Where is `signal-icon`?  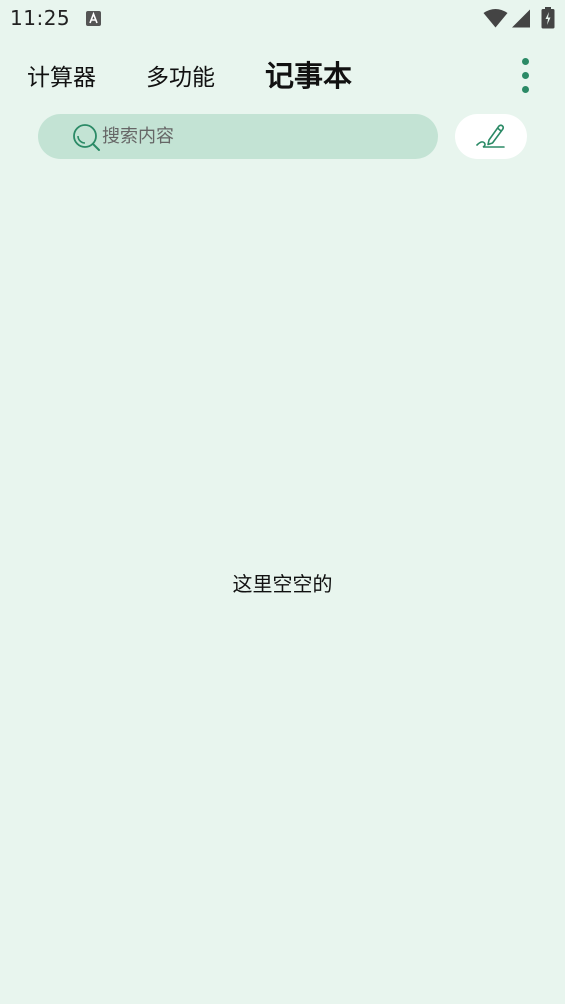
signal-icon is located at coordinates (521, 18).